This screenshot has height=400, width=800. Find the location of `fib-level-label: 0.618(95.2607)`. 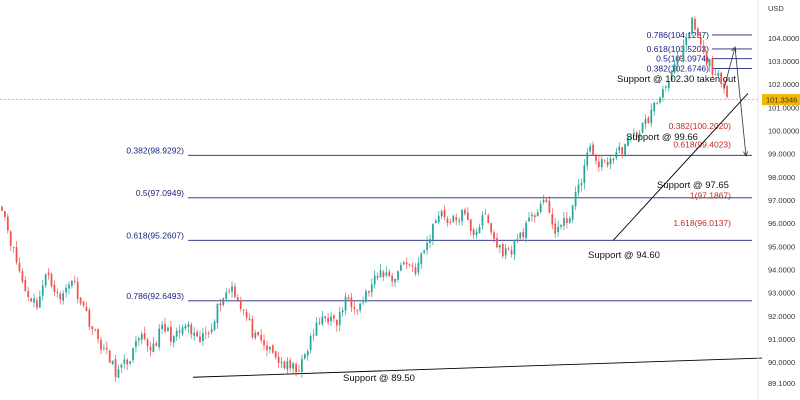

fib-level-label: 0.618(95.2607) is located at coordinates (155, 235).